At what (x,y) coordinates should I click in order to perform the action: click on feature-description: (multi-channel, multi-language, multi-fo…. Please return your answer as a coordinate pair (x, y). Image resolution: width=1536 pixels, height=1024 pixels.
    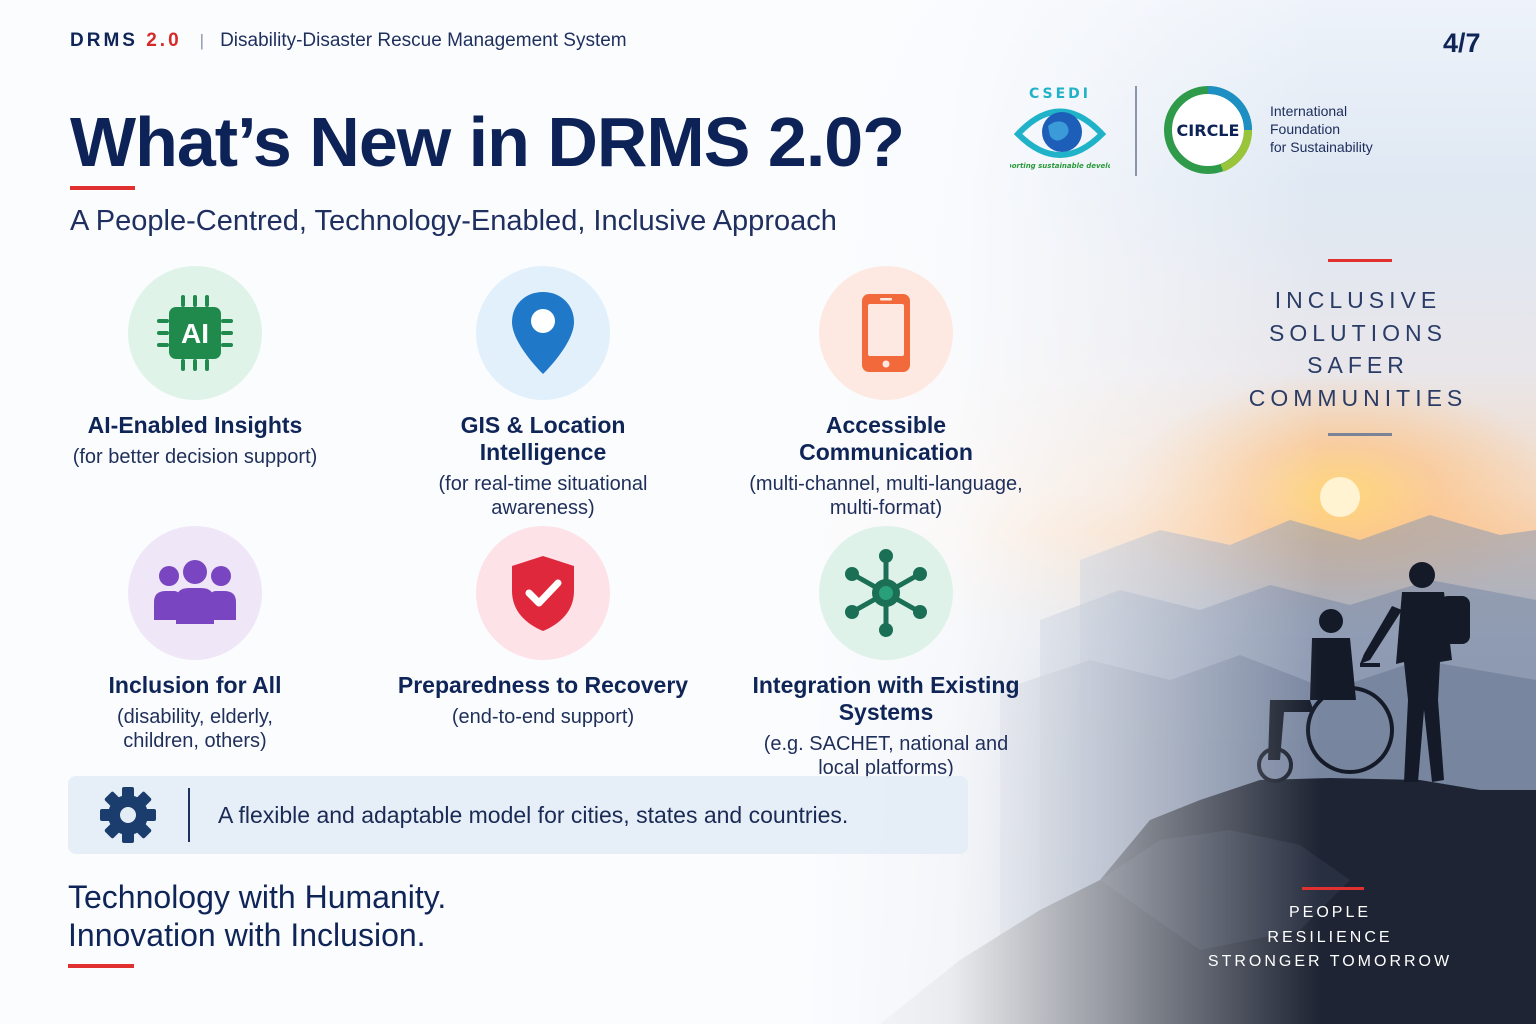
    Looking at the image, I should click on (886, 496).